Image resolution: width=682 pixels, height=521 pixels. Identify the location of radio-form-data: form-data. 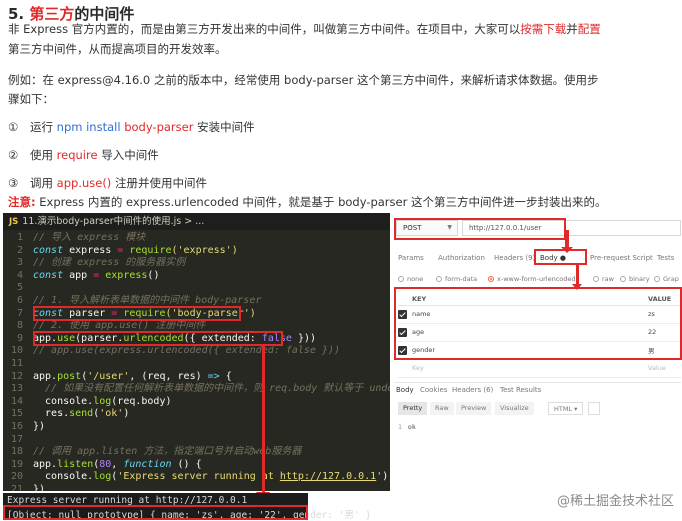
(456, 279).